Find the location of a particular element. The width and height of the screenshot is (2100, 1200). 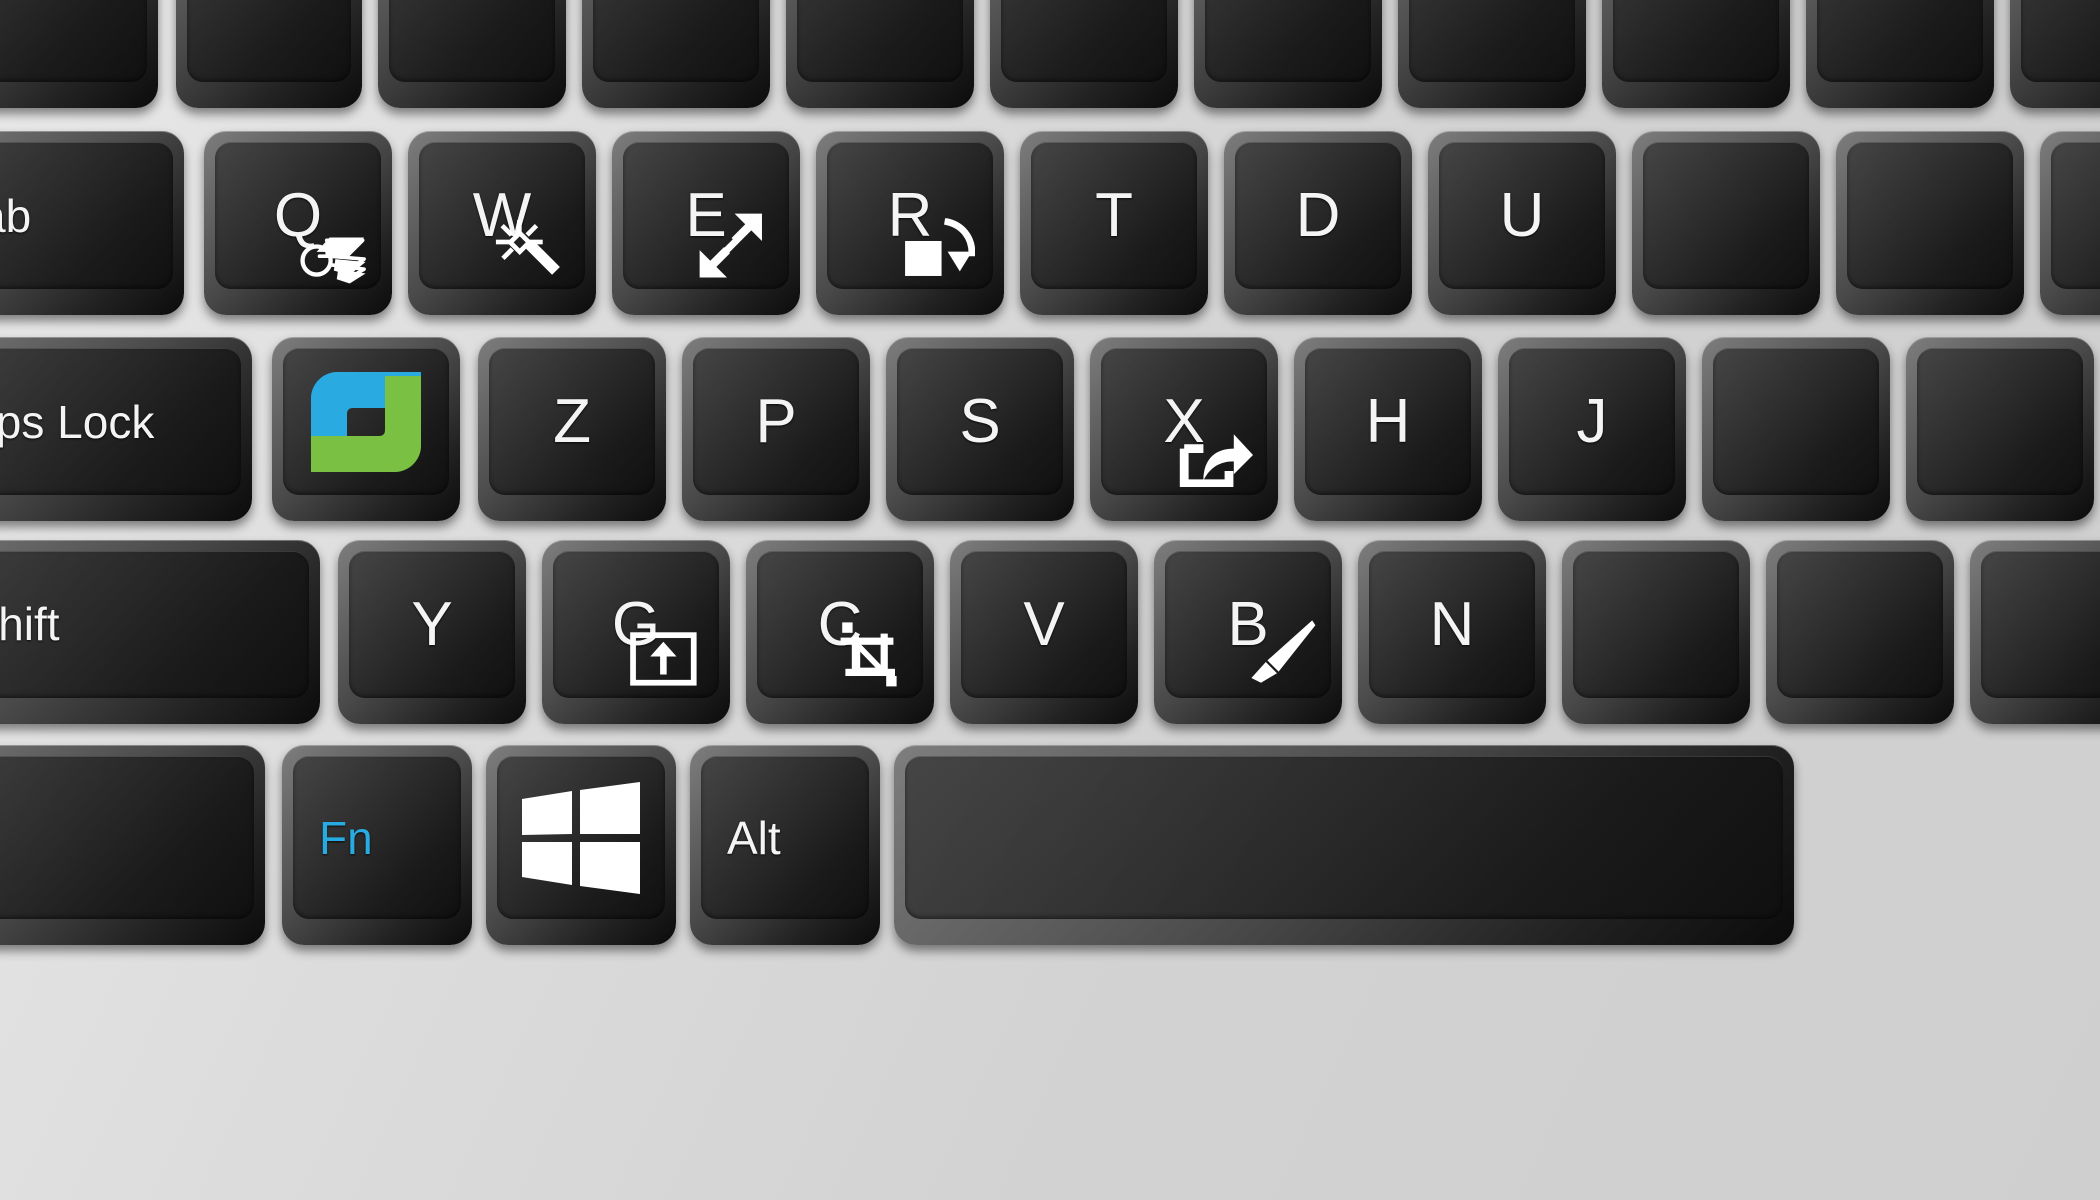

keycap-caps-lock: Caps Lock is located at coordinates (120, 421).